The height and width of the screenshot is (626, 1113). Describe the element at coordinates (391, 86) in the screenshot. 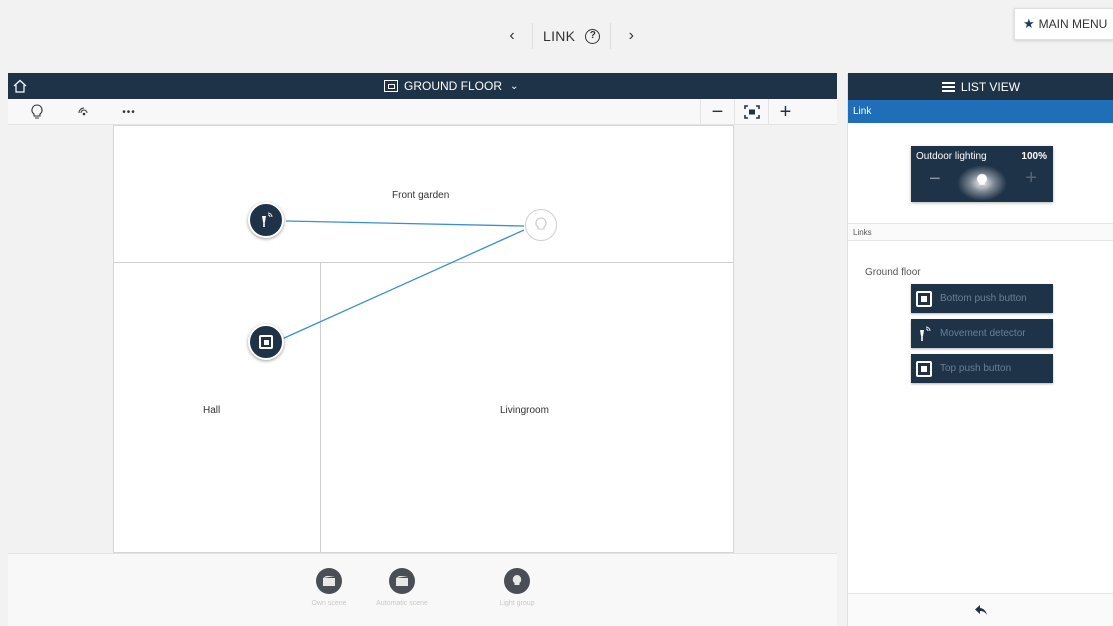

I see `floor-plan-icon` at that location.